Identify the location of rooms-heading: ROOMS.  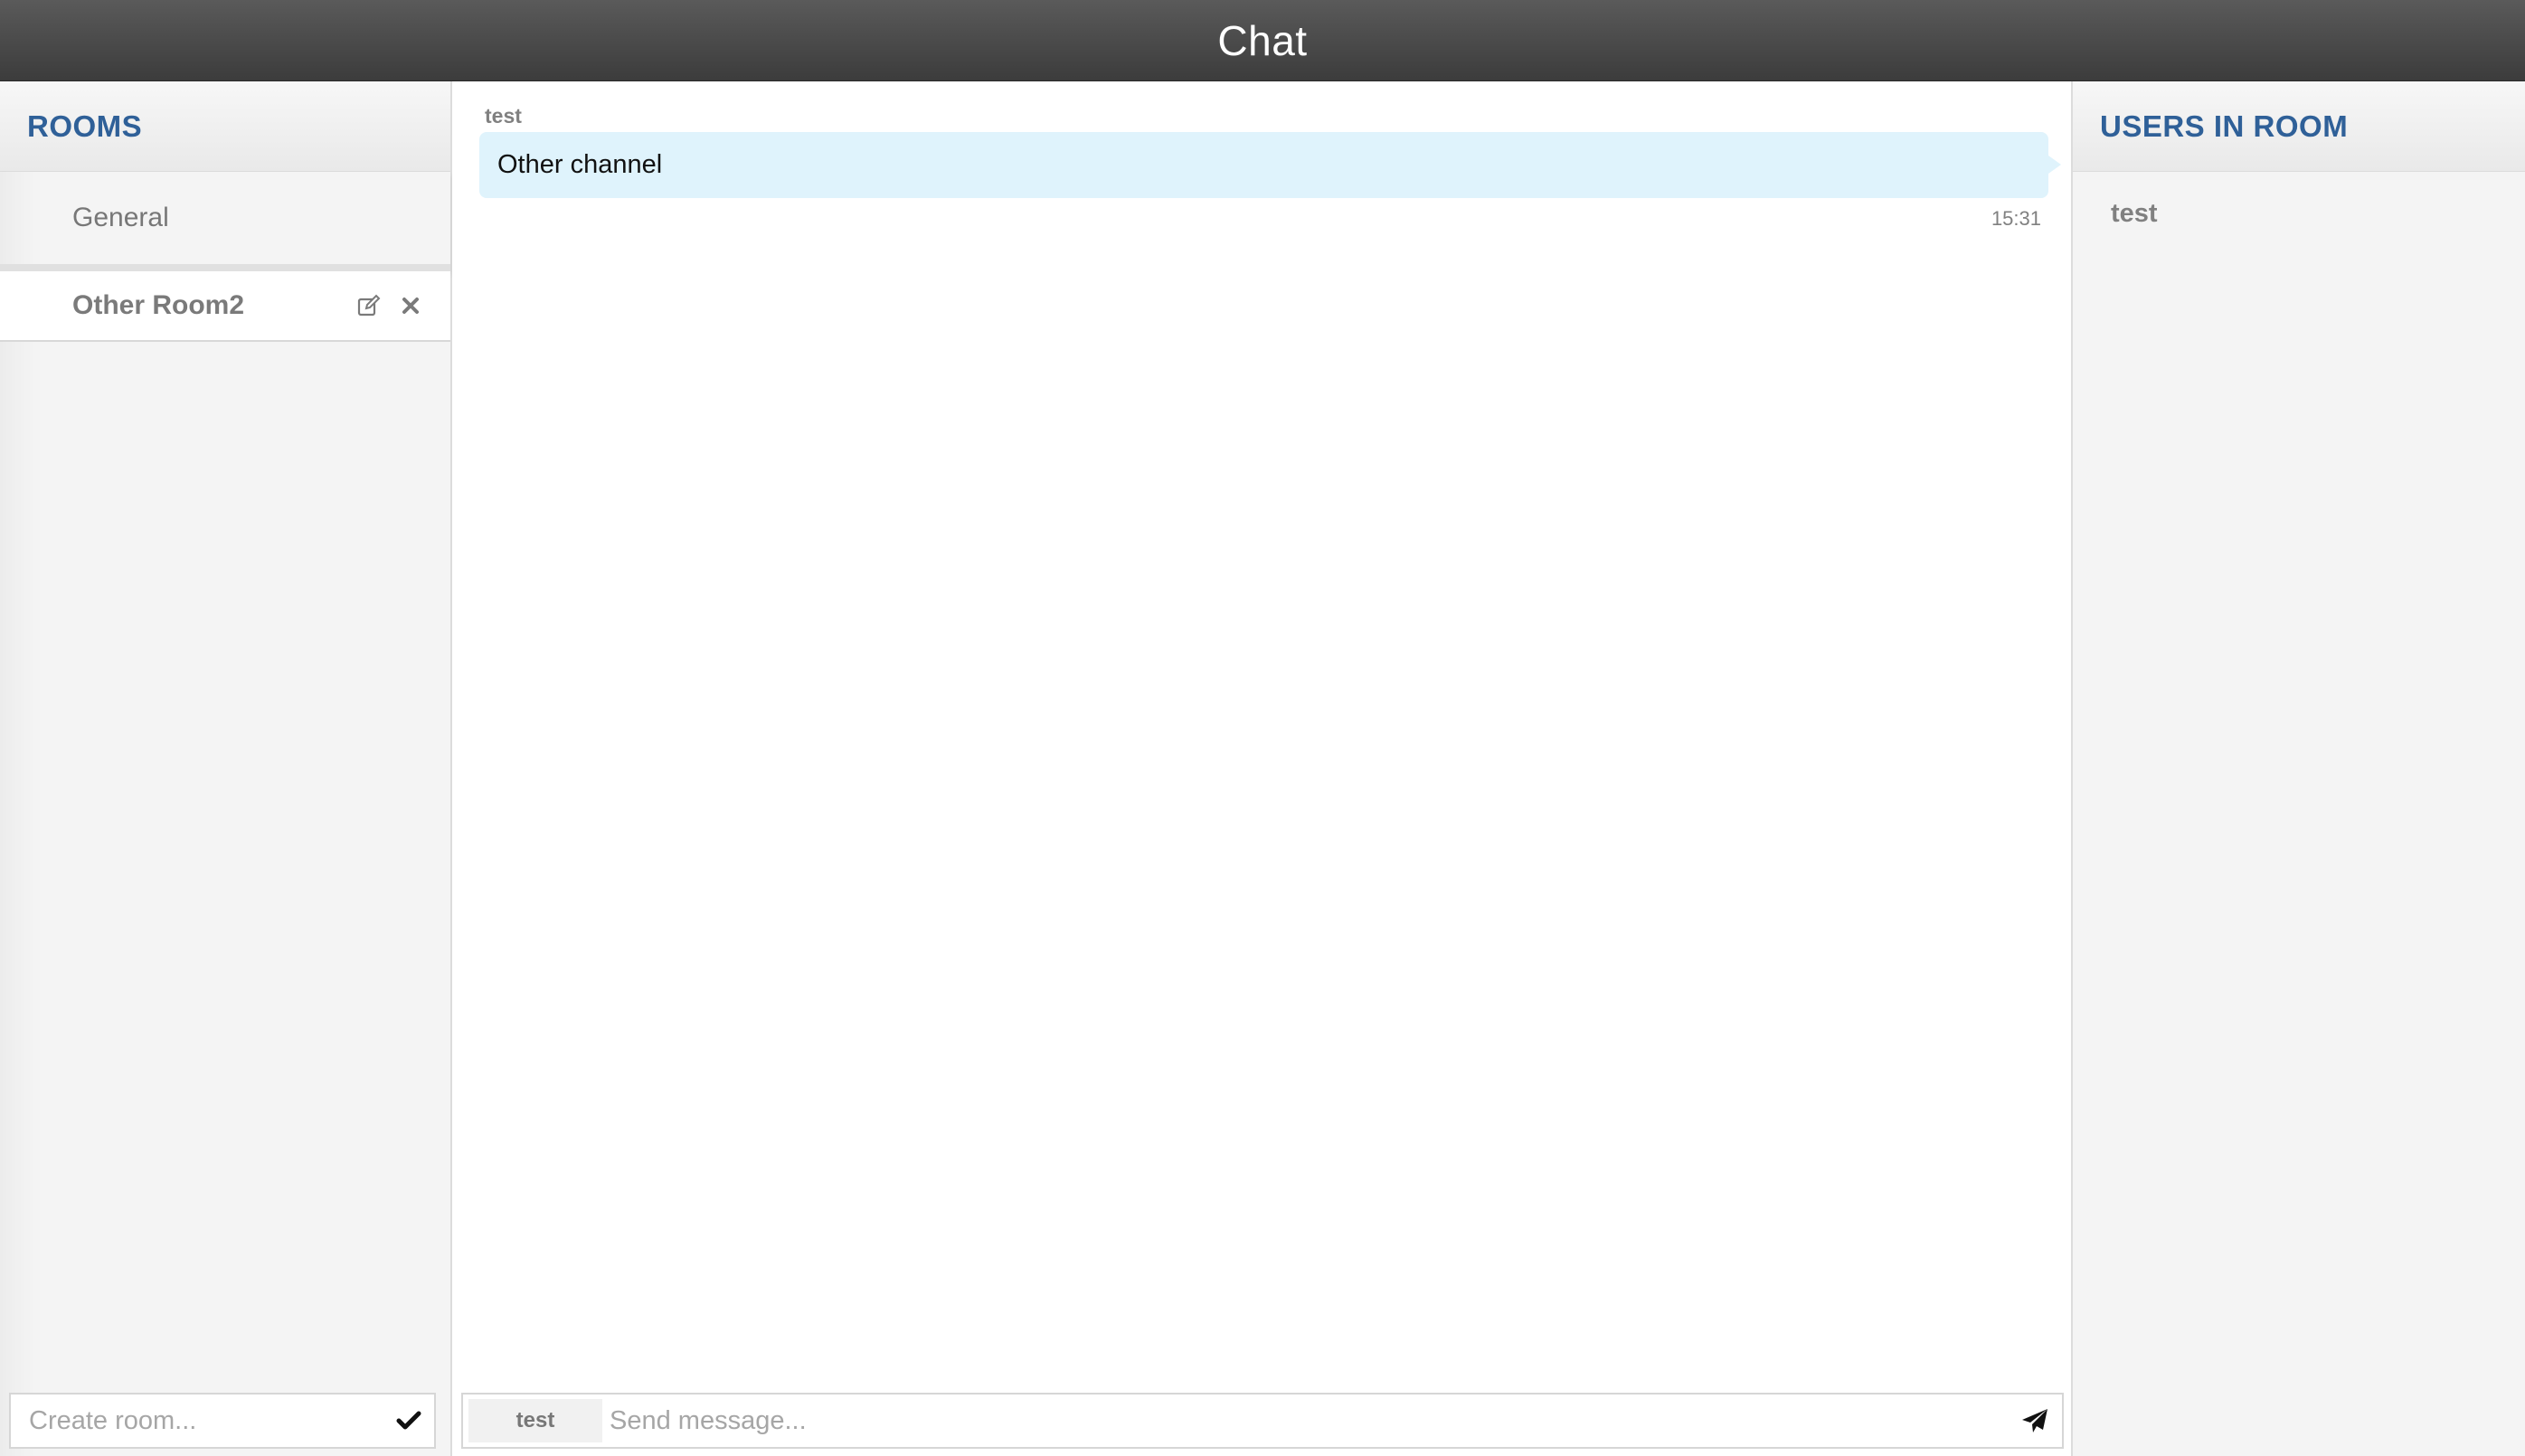
(225, 127).